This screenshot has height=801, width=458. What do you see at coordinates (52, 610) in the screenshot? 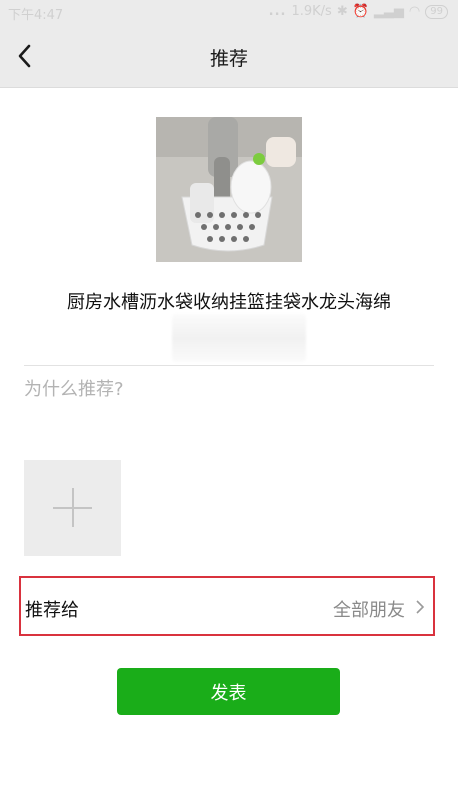
I see `recommend-to-label: 推荐给` at bounding box center [52, 610].